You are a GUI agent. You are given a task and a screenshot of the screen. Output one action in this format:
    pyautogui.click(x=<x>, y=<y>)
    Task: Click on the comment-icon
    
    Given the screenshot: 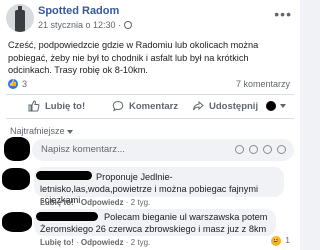 What is the action you would take?
    pyautogui.click(x=118, y=106)
    